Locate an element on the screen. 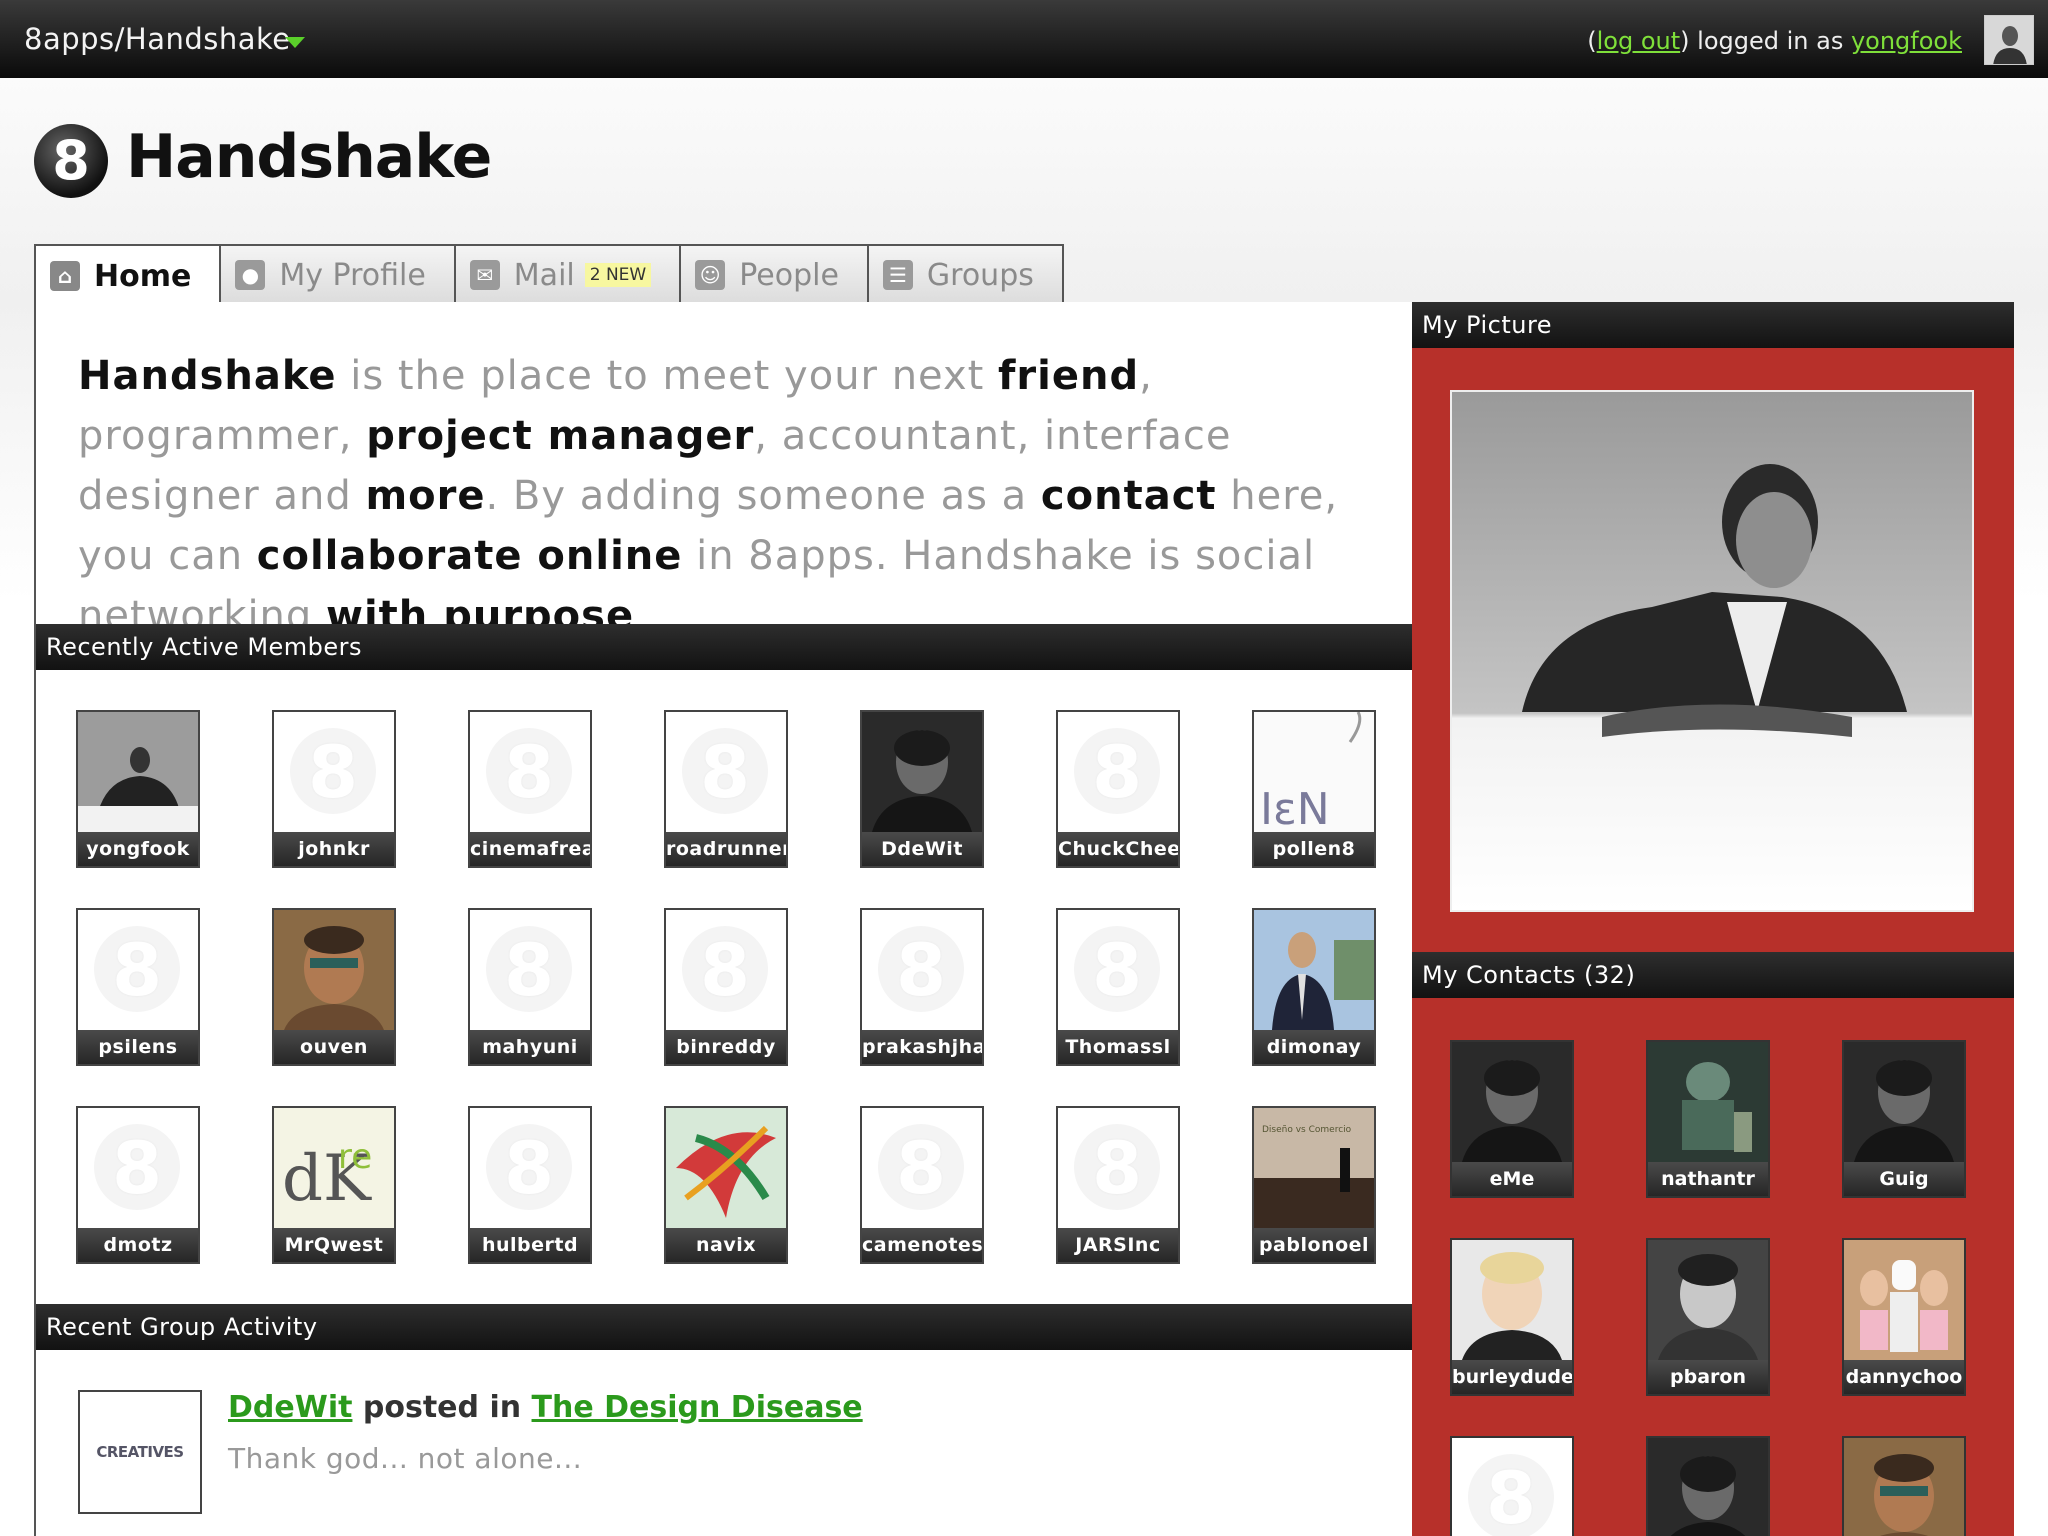  page-title: Handshake is located at coordinates (309, 157).